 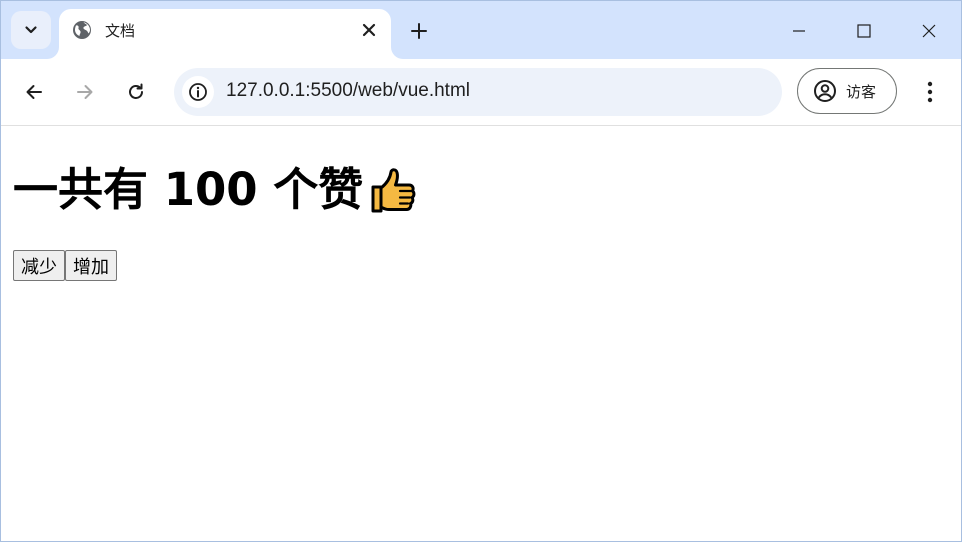 I want to click on tab-close-button, so click(x=369, y=30).